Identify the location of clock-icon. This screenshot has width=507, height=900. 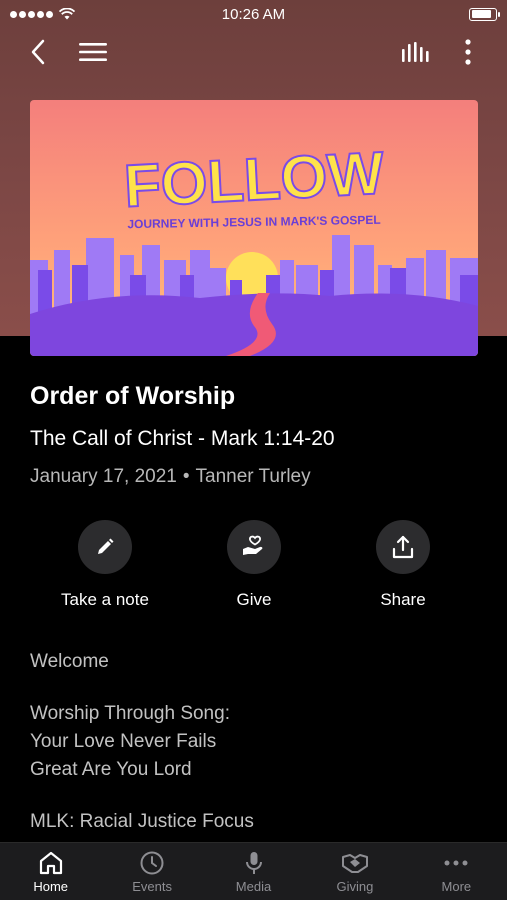
(152, 863).